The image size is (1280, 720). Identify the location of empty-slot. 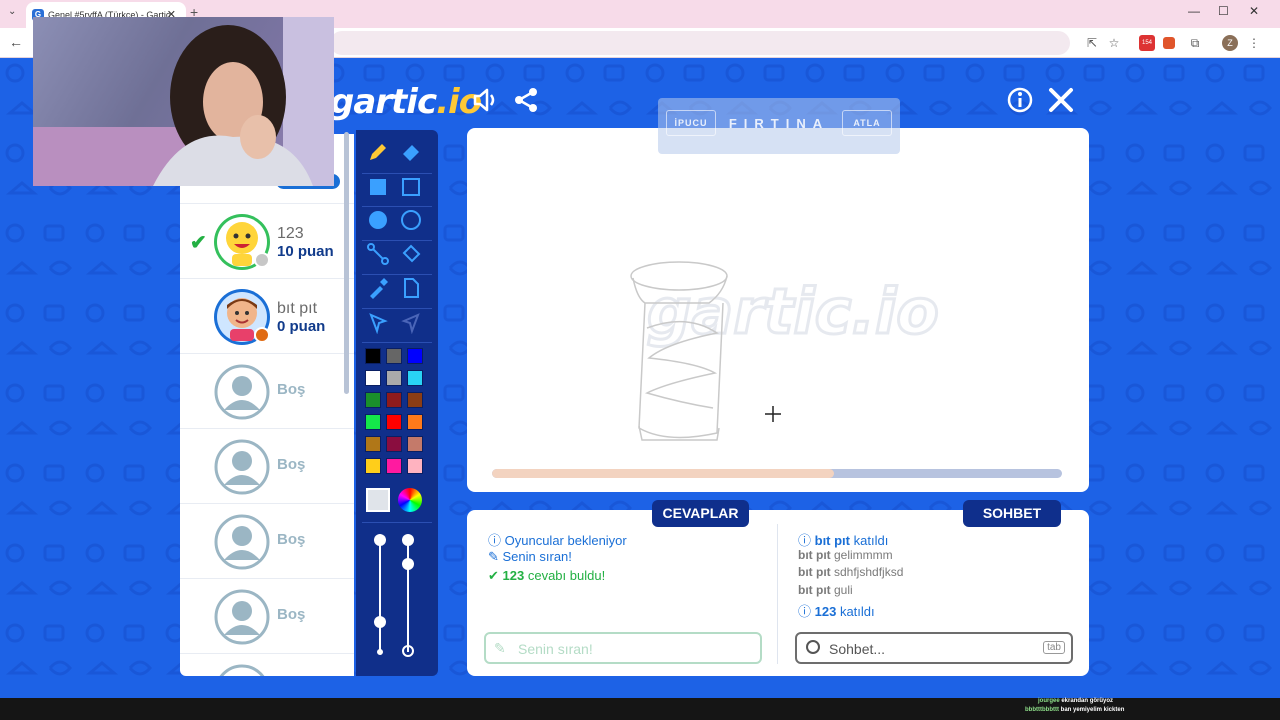
(267, 665).